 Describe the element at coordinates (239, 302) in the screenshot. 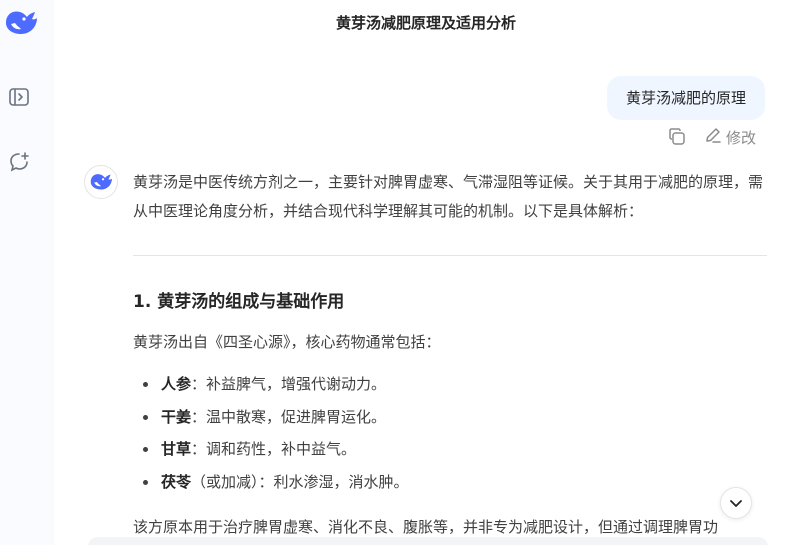

I see `section-heading: 1. 黄芽汤的组成与基础作用` at that location.